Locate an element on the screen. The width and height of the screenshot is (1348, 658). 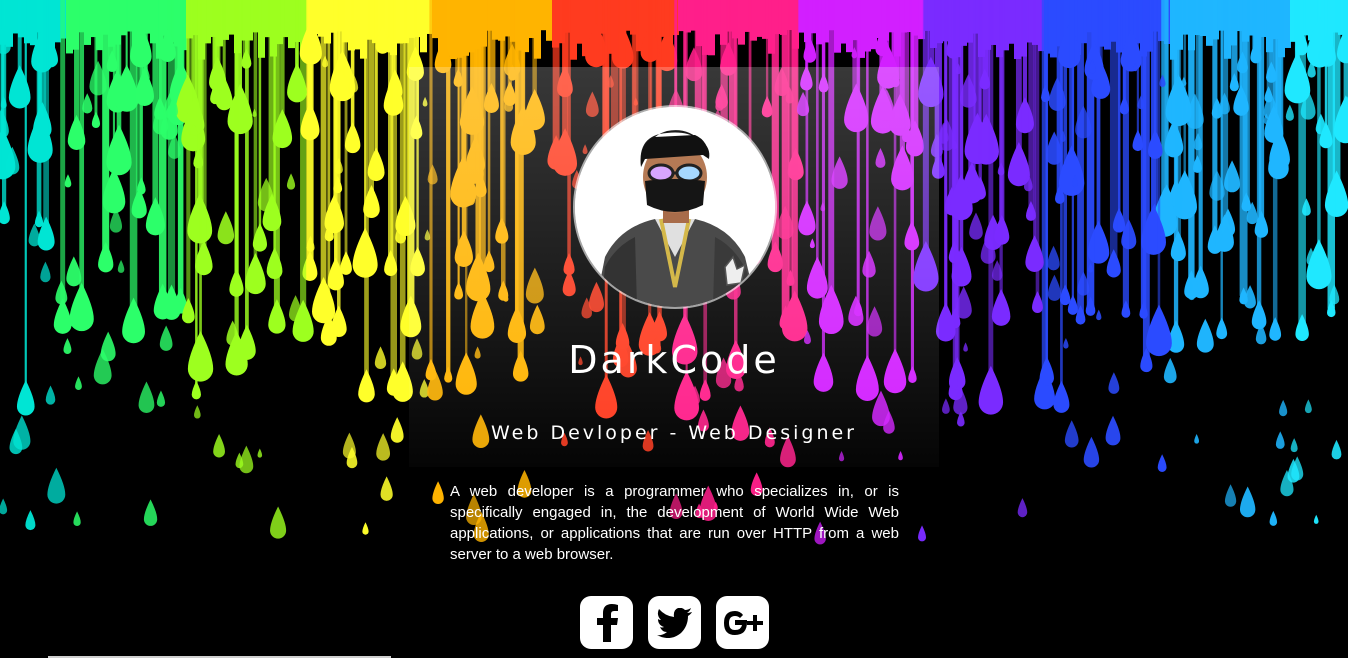
google-plus-icon is located at coordinates (743, 622).